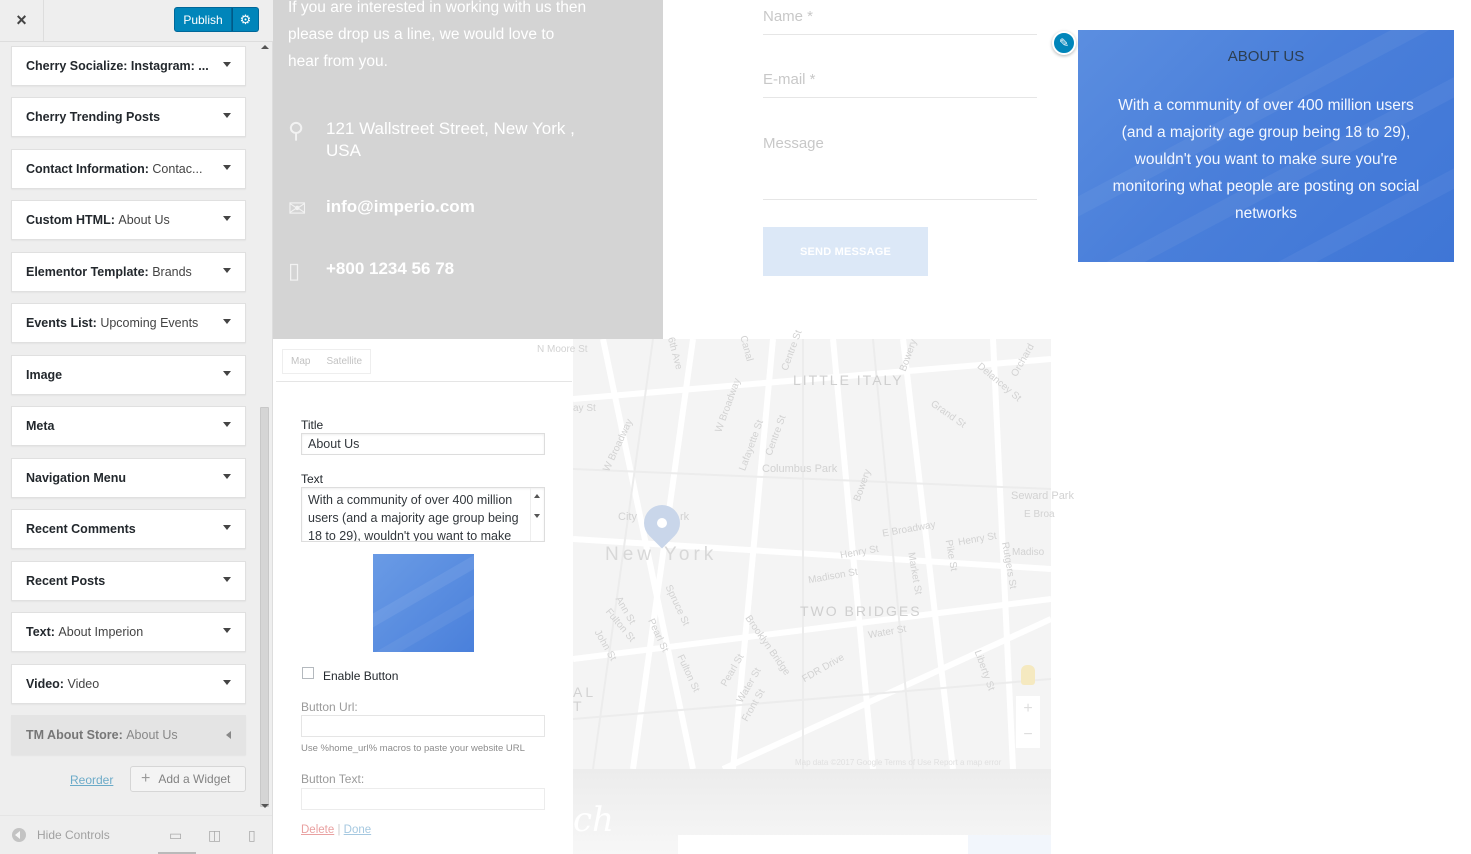 The image size is (1471, 854). Describe the element at coordinates (76, 478) in the screenshot. I see `widget-title: Navigation Menu` at that location.